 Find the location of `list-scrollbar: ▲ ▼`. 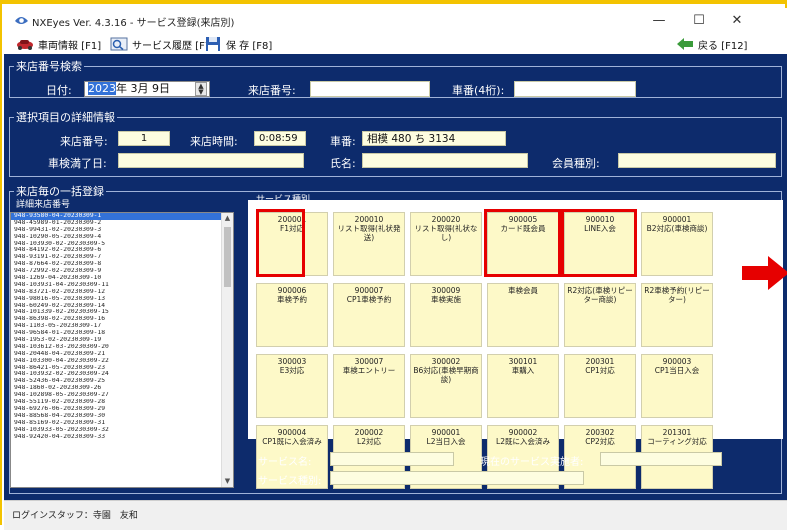

list-scrollbar: ▲ ▼ is located at coordinates (227, 350).